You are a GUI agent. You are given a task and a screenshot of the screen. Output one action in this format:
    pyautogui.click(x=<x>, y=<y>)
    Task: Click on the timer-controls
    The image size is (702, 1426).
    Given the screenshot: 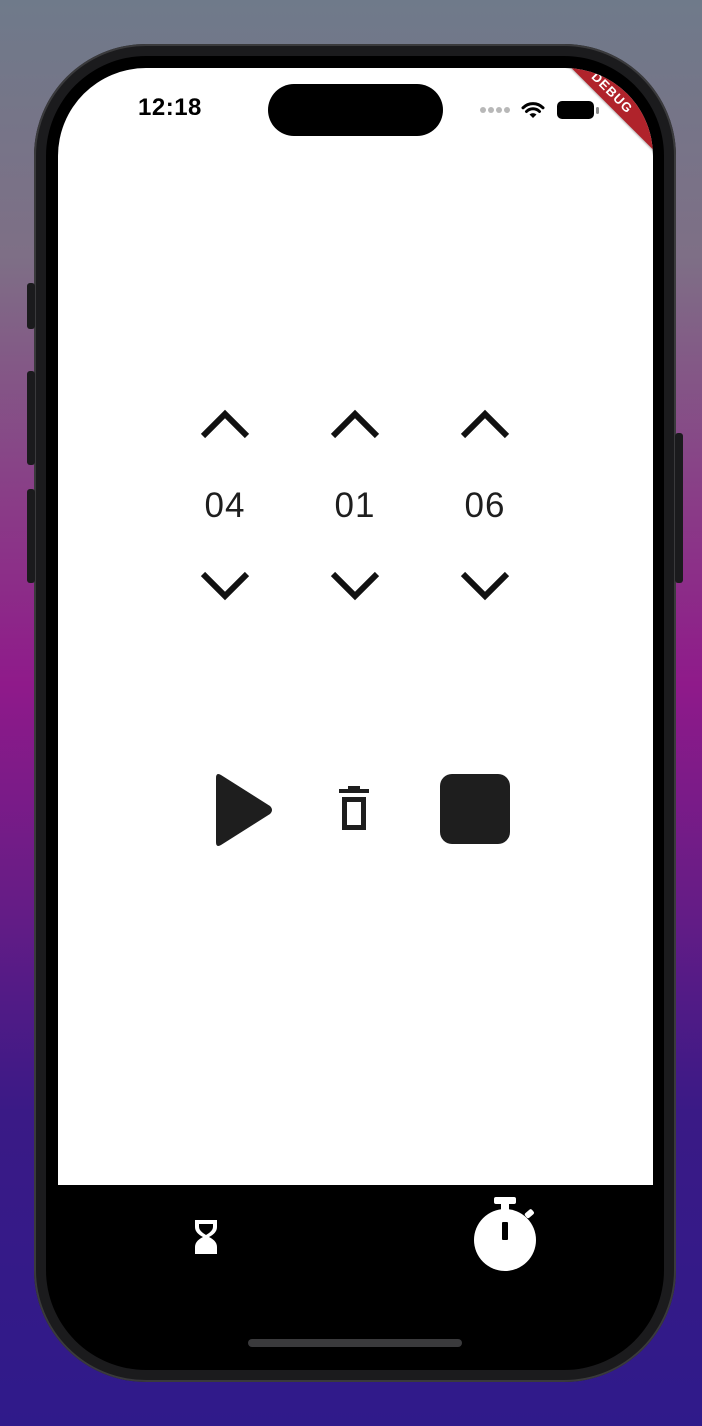 What is the action you would take?
    pyautogui.click(x=358, y=813)
    